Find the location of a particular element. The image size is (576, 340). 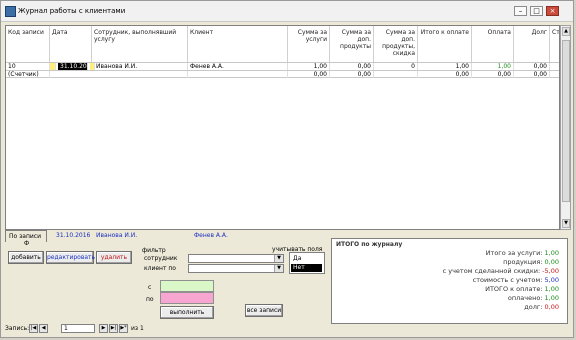

cell-client: Фенев А.А. is located at coordinates (238, 66).